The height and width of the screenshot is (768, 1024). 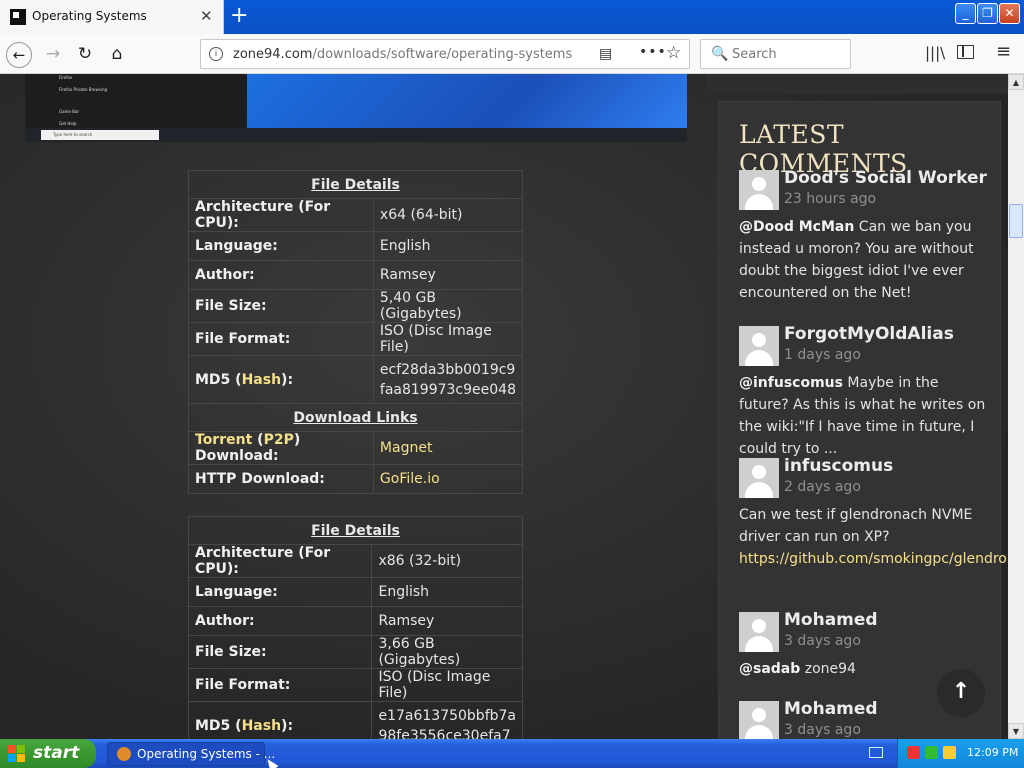 I want to click on table-row: Language: English, so click(x=356, y=246).